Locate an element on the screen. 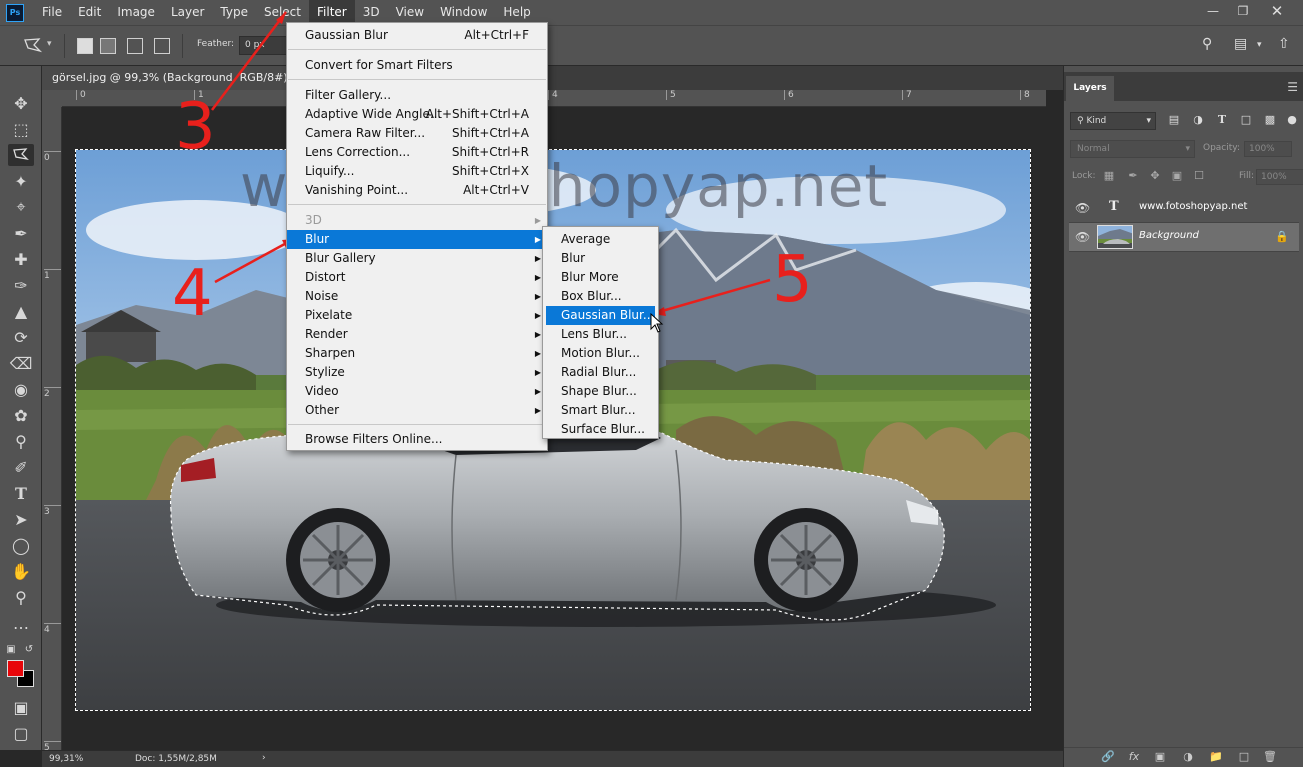  blur-item-blur: Blur is located at coordinates (600, 258).